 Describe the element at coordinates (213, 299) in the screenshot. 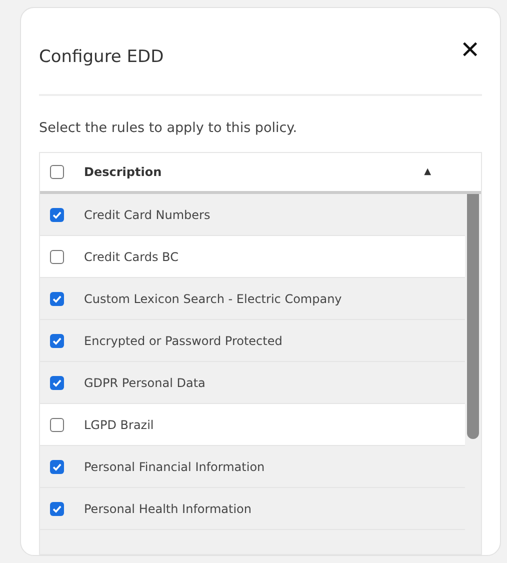

I see `rule-label: Custom Lexicon Search - Electric Company` at that location.